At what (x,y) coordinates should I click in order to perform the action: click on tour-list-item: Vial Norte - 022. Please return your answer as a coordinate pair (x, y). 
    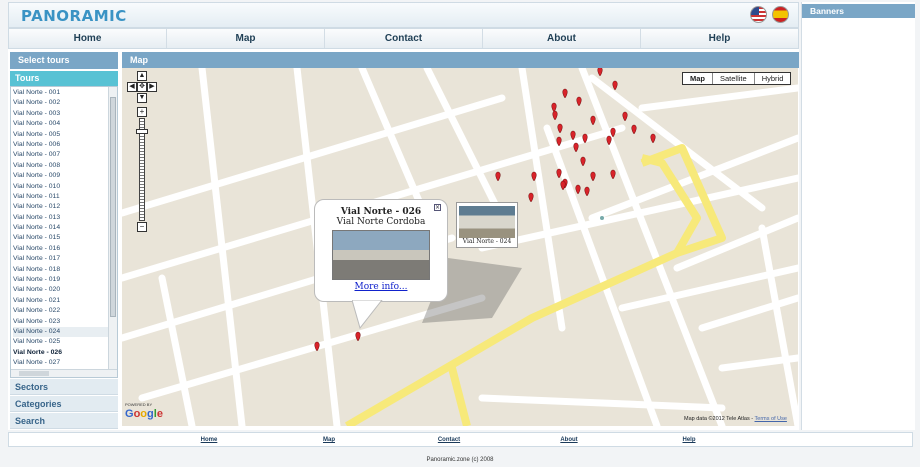
    Looking at the image, I should click on (65, 311).